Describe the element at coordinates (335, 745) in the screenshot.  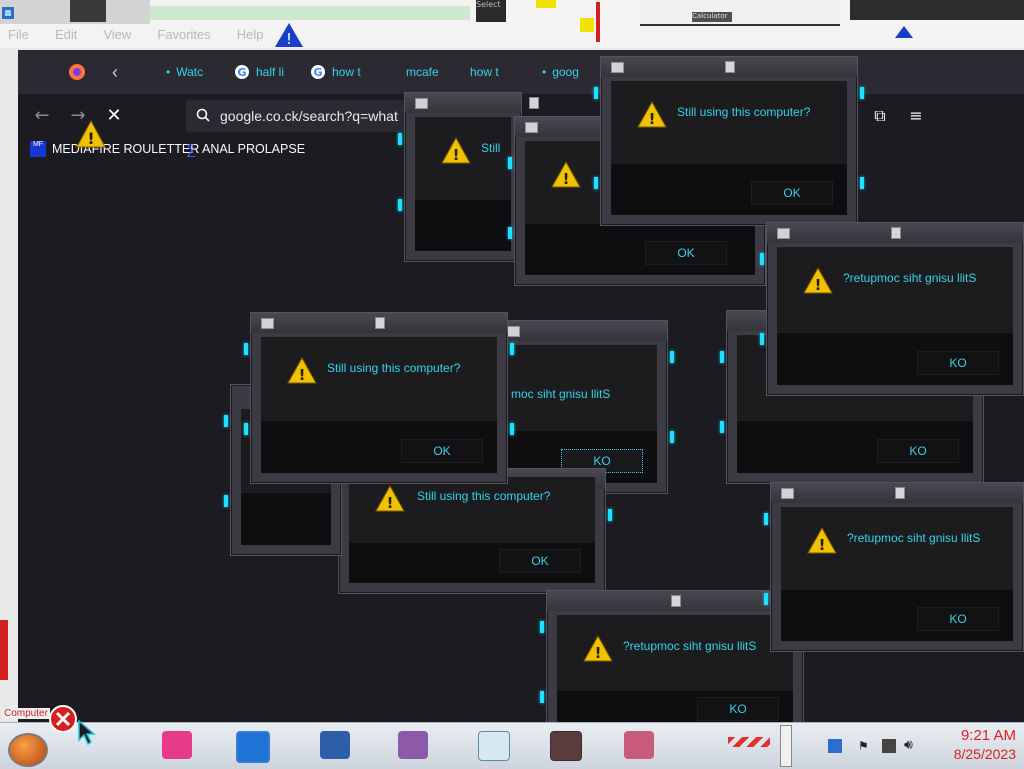
I see `file-explorer-icon` at that location.